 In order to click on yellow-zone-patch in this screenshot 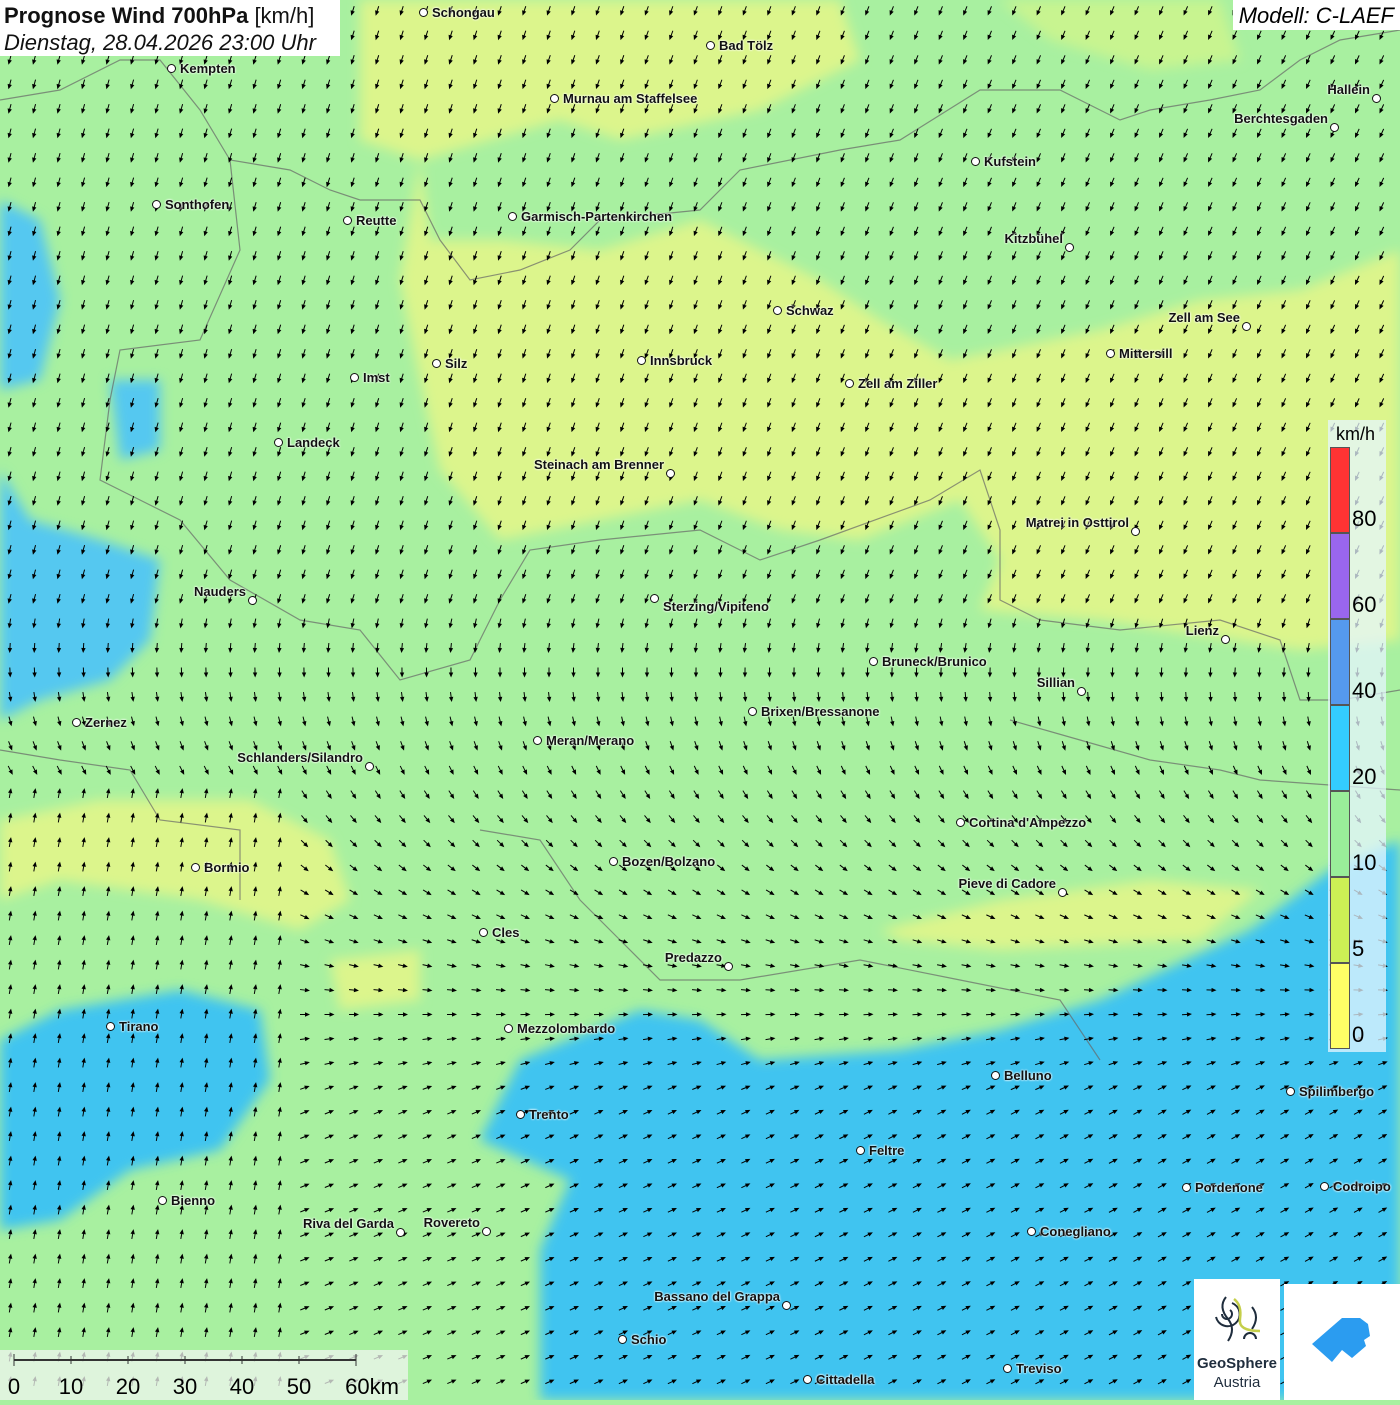, I will do `click(375, 980)`.